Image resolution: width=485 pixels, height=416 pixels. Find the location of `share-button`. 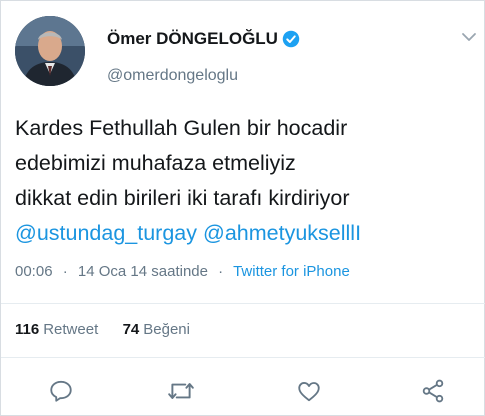

share-button is located at coordinates (433, 391).